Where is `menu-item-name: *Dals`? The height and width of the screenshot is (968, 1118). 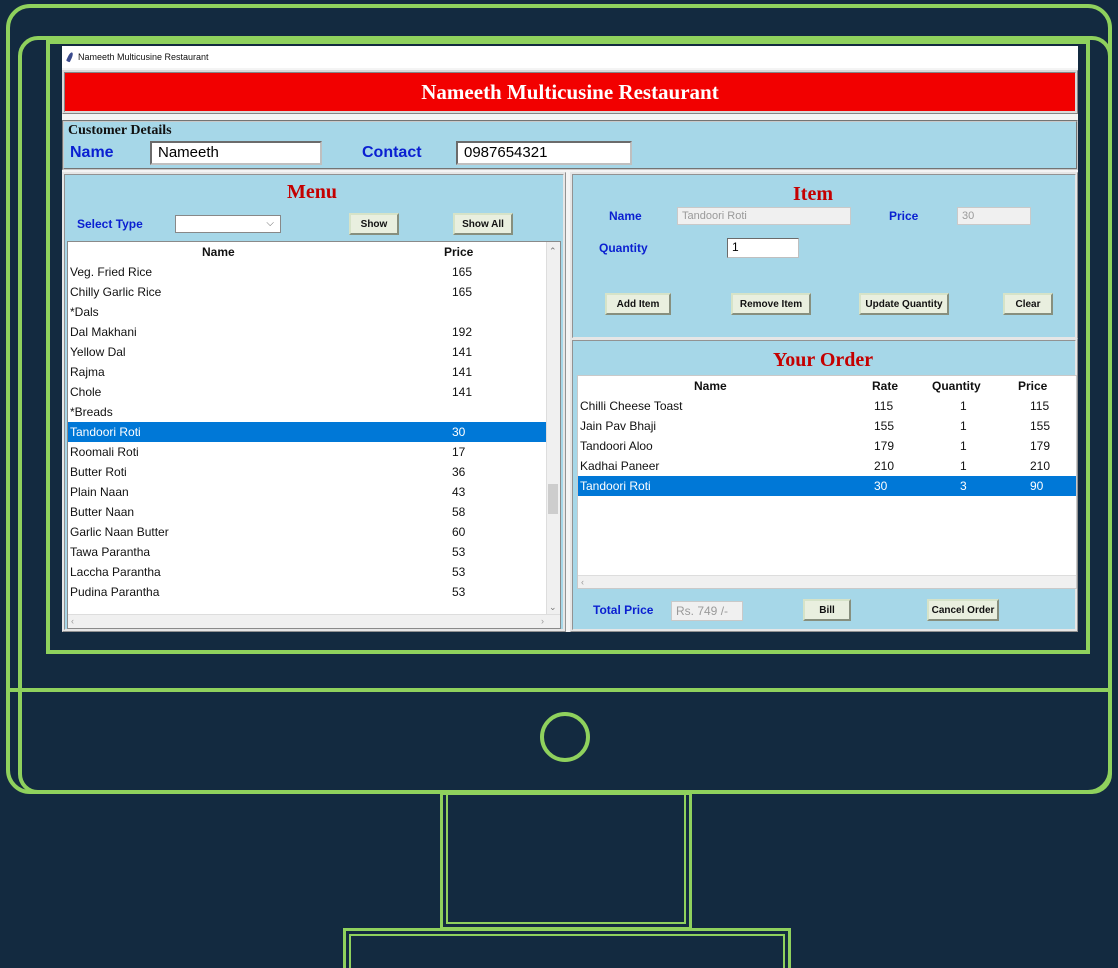 menu-item-name: *Dals is located at coordinates (84, 312).